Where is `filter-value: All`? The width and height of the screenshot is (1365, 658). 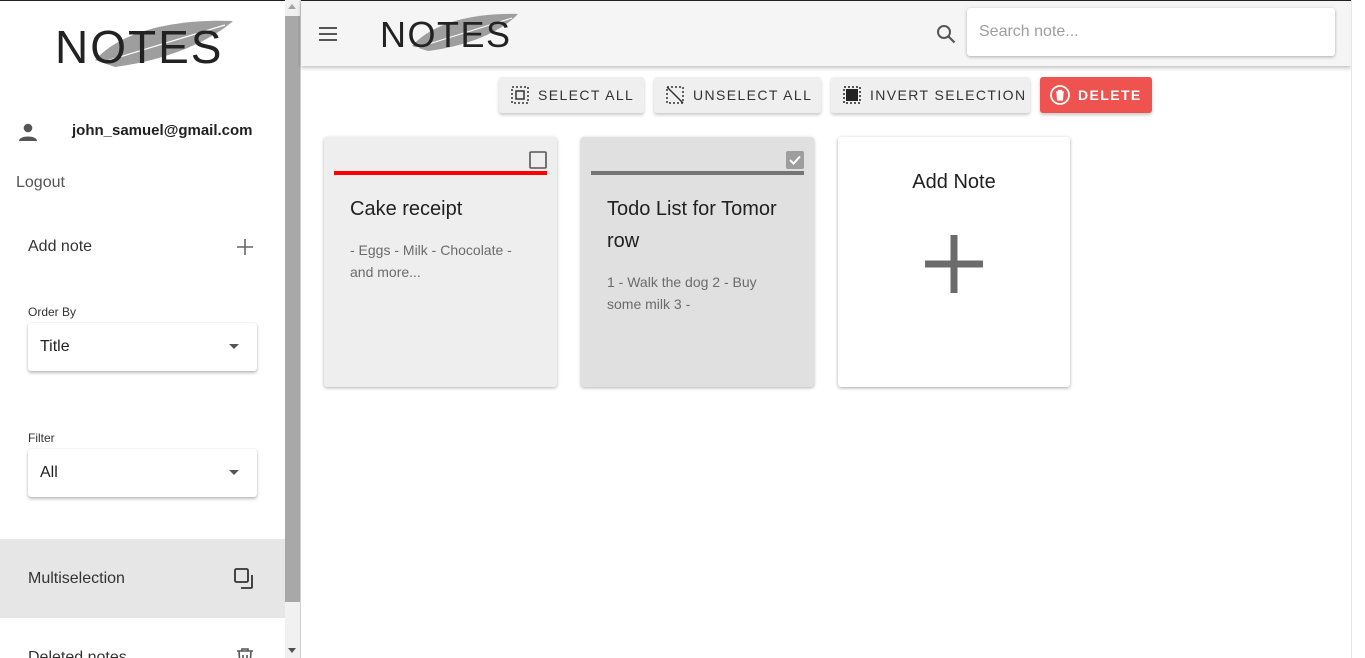
filter-value: All is located at coordinates (49, 472).